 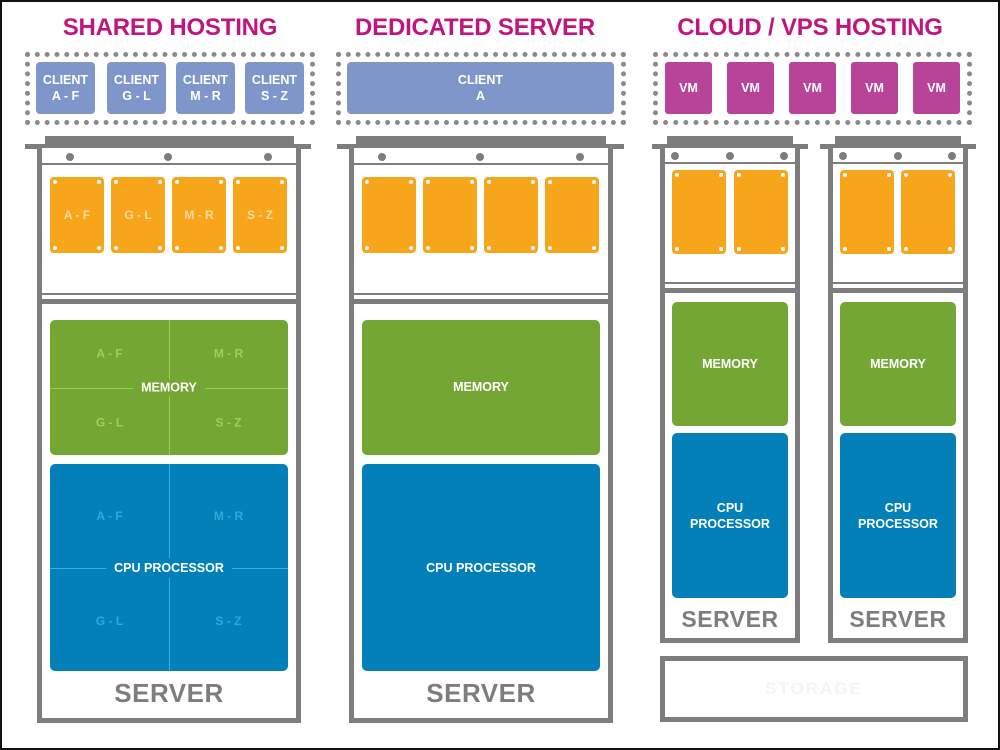 I want to click on memory-quadrant-label: G - L, so click(x=109, y=422).